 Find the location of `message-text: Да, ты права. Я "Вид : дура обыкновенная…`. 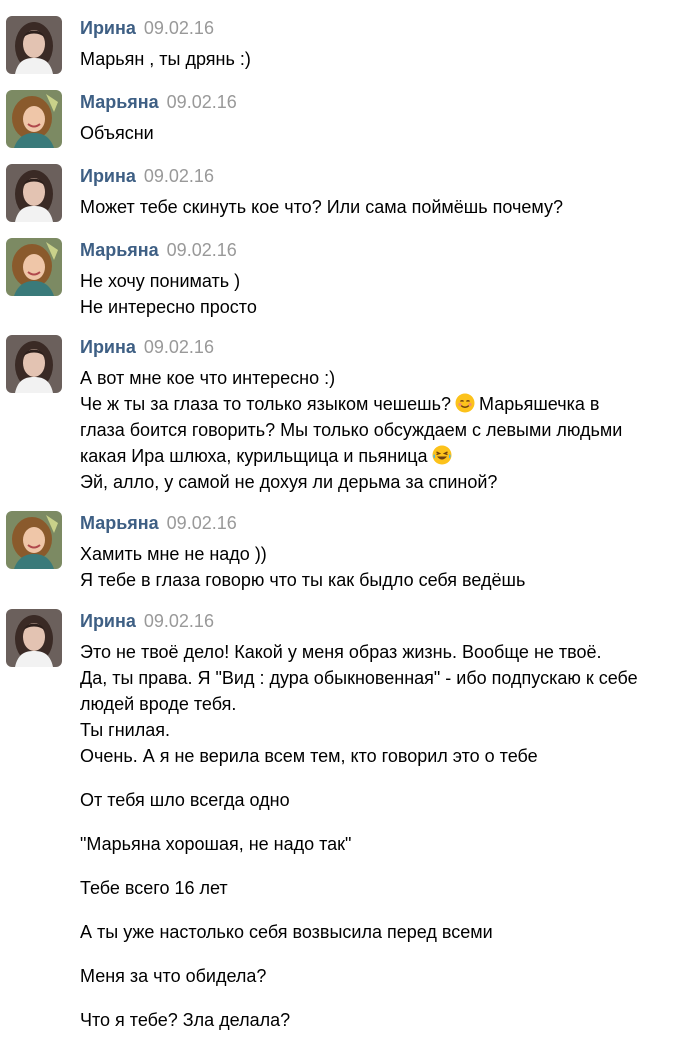

message-text: Да, ты права. Я "Вид : дура обыкновенная… is located at coordinates (359, 678).